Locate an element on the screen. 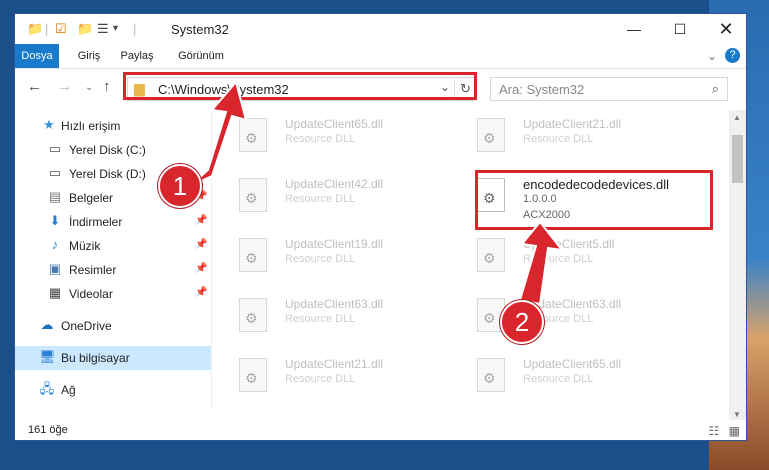 This screenshot has width=769, height=470. callout-step-2: 2 is located at coordinates (522, 322).